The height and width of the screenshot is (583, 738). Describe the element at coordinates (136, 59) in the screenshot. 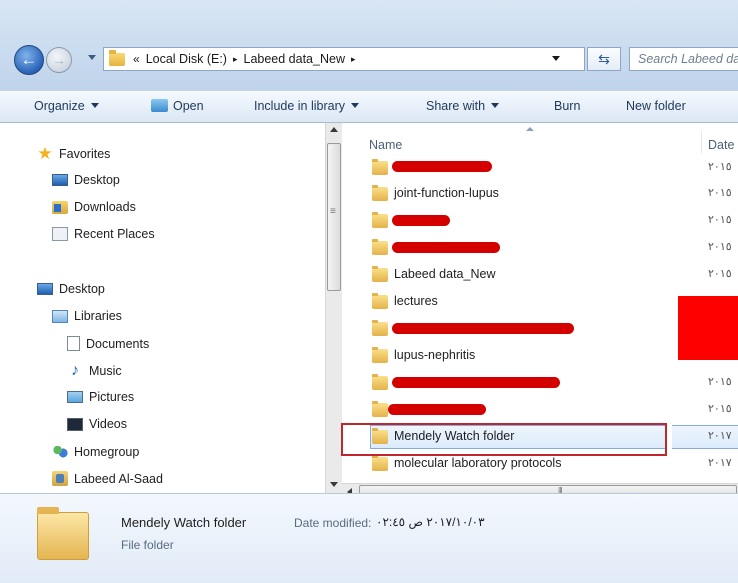

I see `address-overflow-chevron: «` at that location.